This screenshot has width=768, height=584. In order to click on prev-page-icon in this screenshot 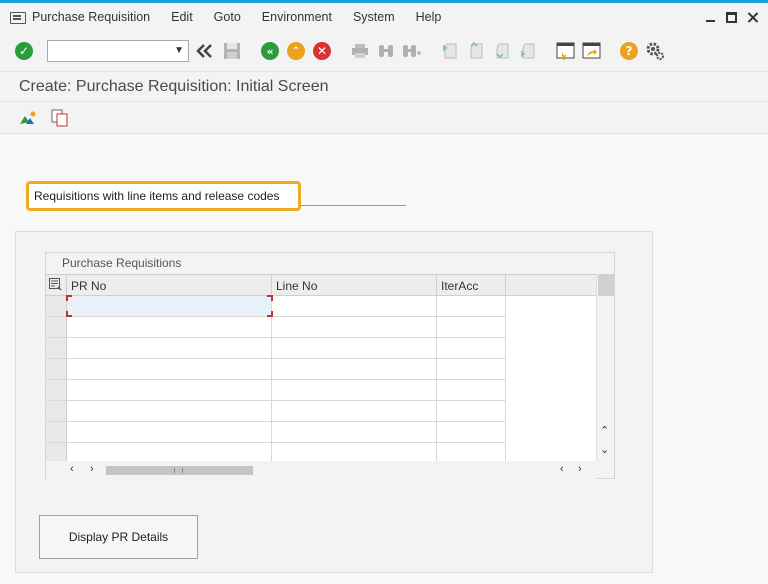, I will do `click(476, 51)`.